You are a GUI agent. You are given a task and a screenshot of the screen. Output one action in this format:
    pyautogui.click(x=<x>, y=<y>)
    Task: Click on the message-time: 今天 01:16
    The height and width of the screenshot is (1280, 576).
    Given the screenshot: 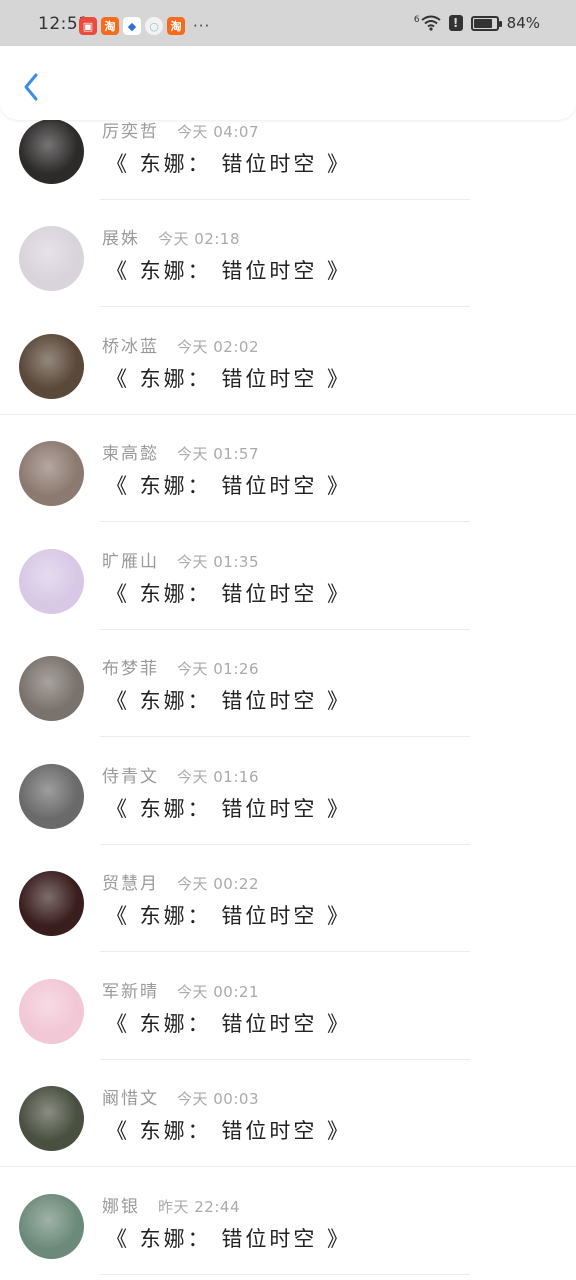 What is the action you would take?
    pyautogui.click(x=218, y=777)
    